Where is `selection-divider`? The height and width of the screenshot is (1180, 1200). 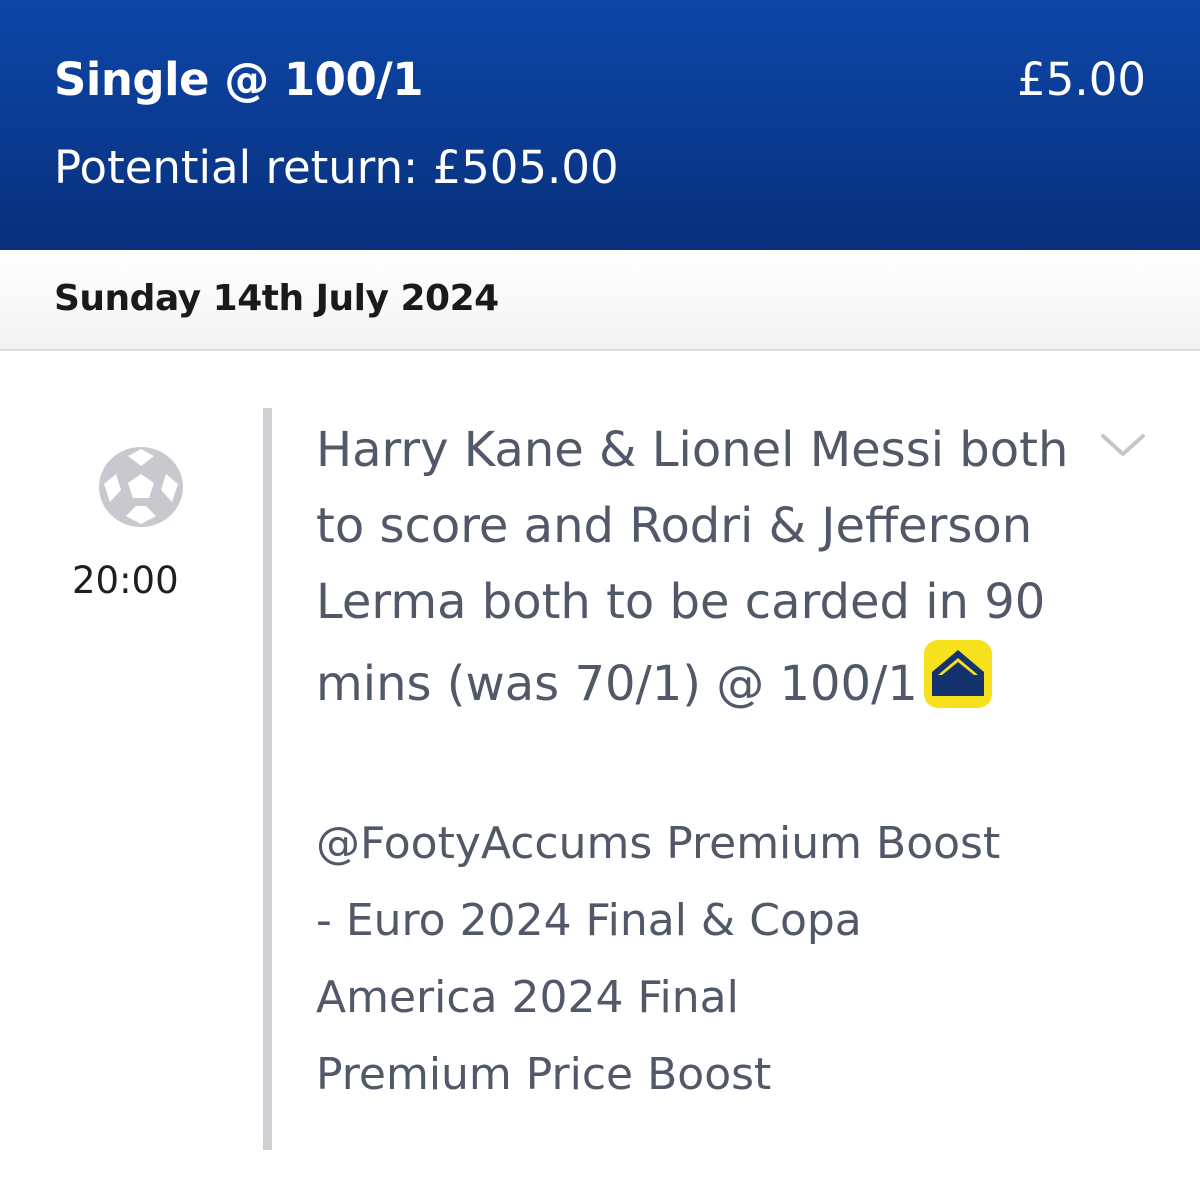
selection-divider is located at coordinates (267, 779).